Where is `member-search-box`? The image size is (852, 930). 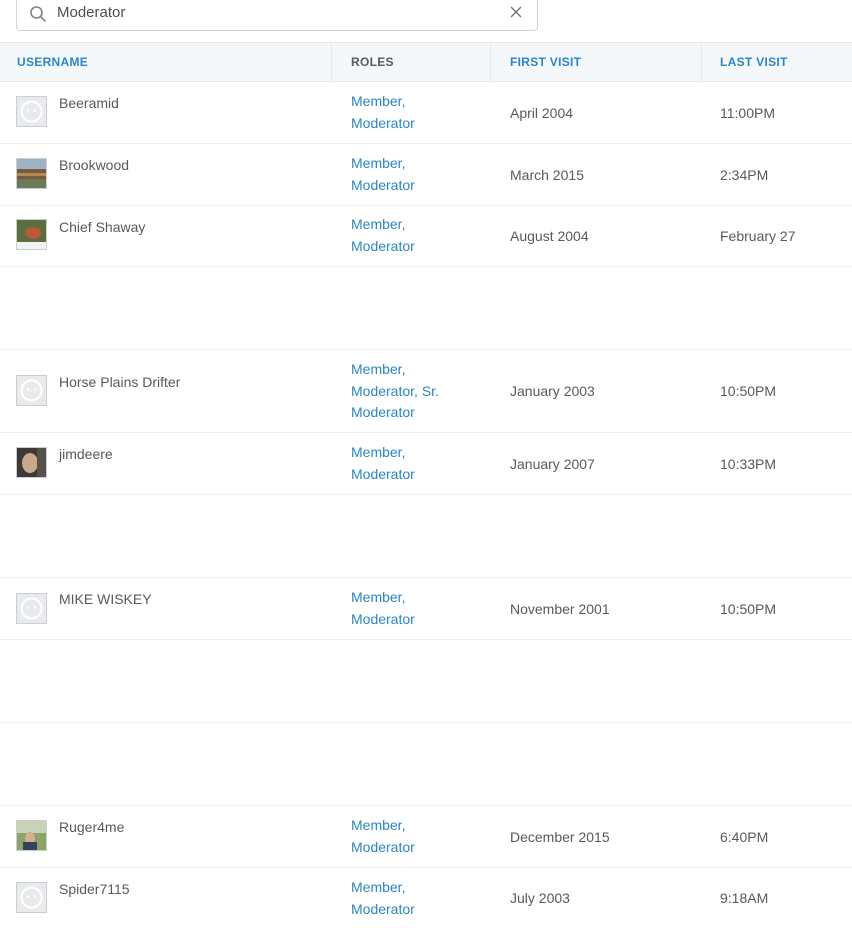 member-search-box is located at coordinates (277, 15).